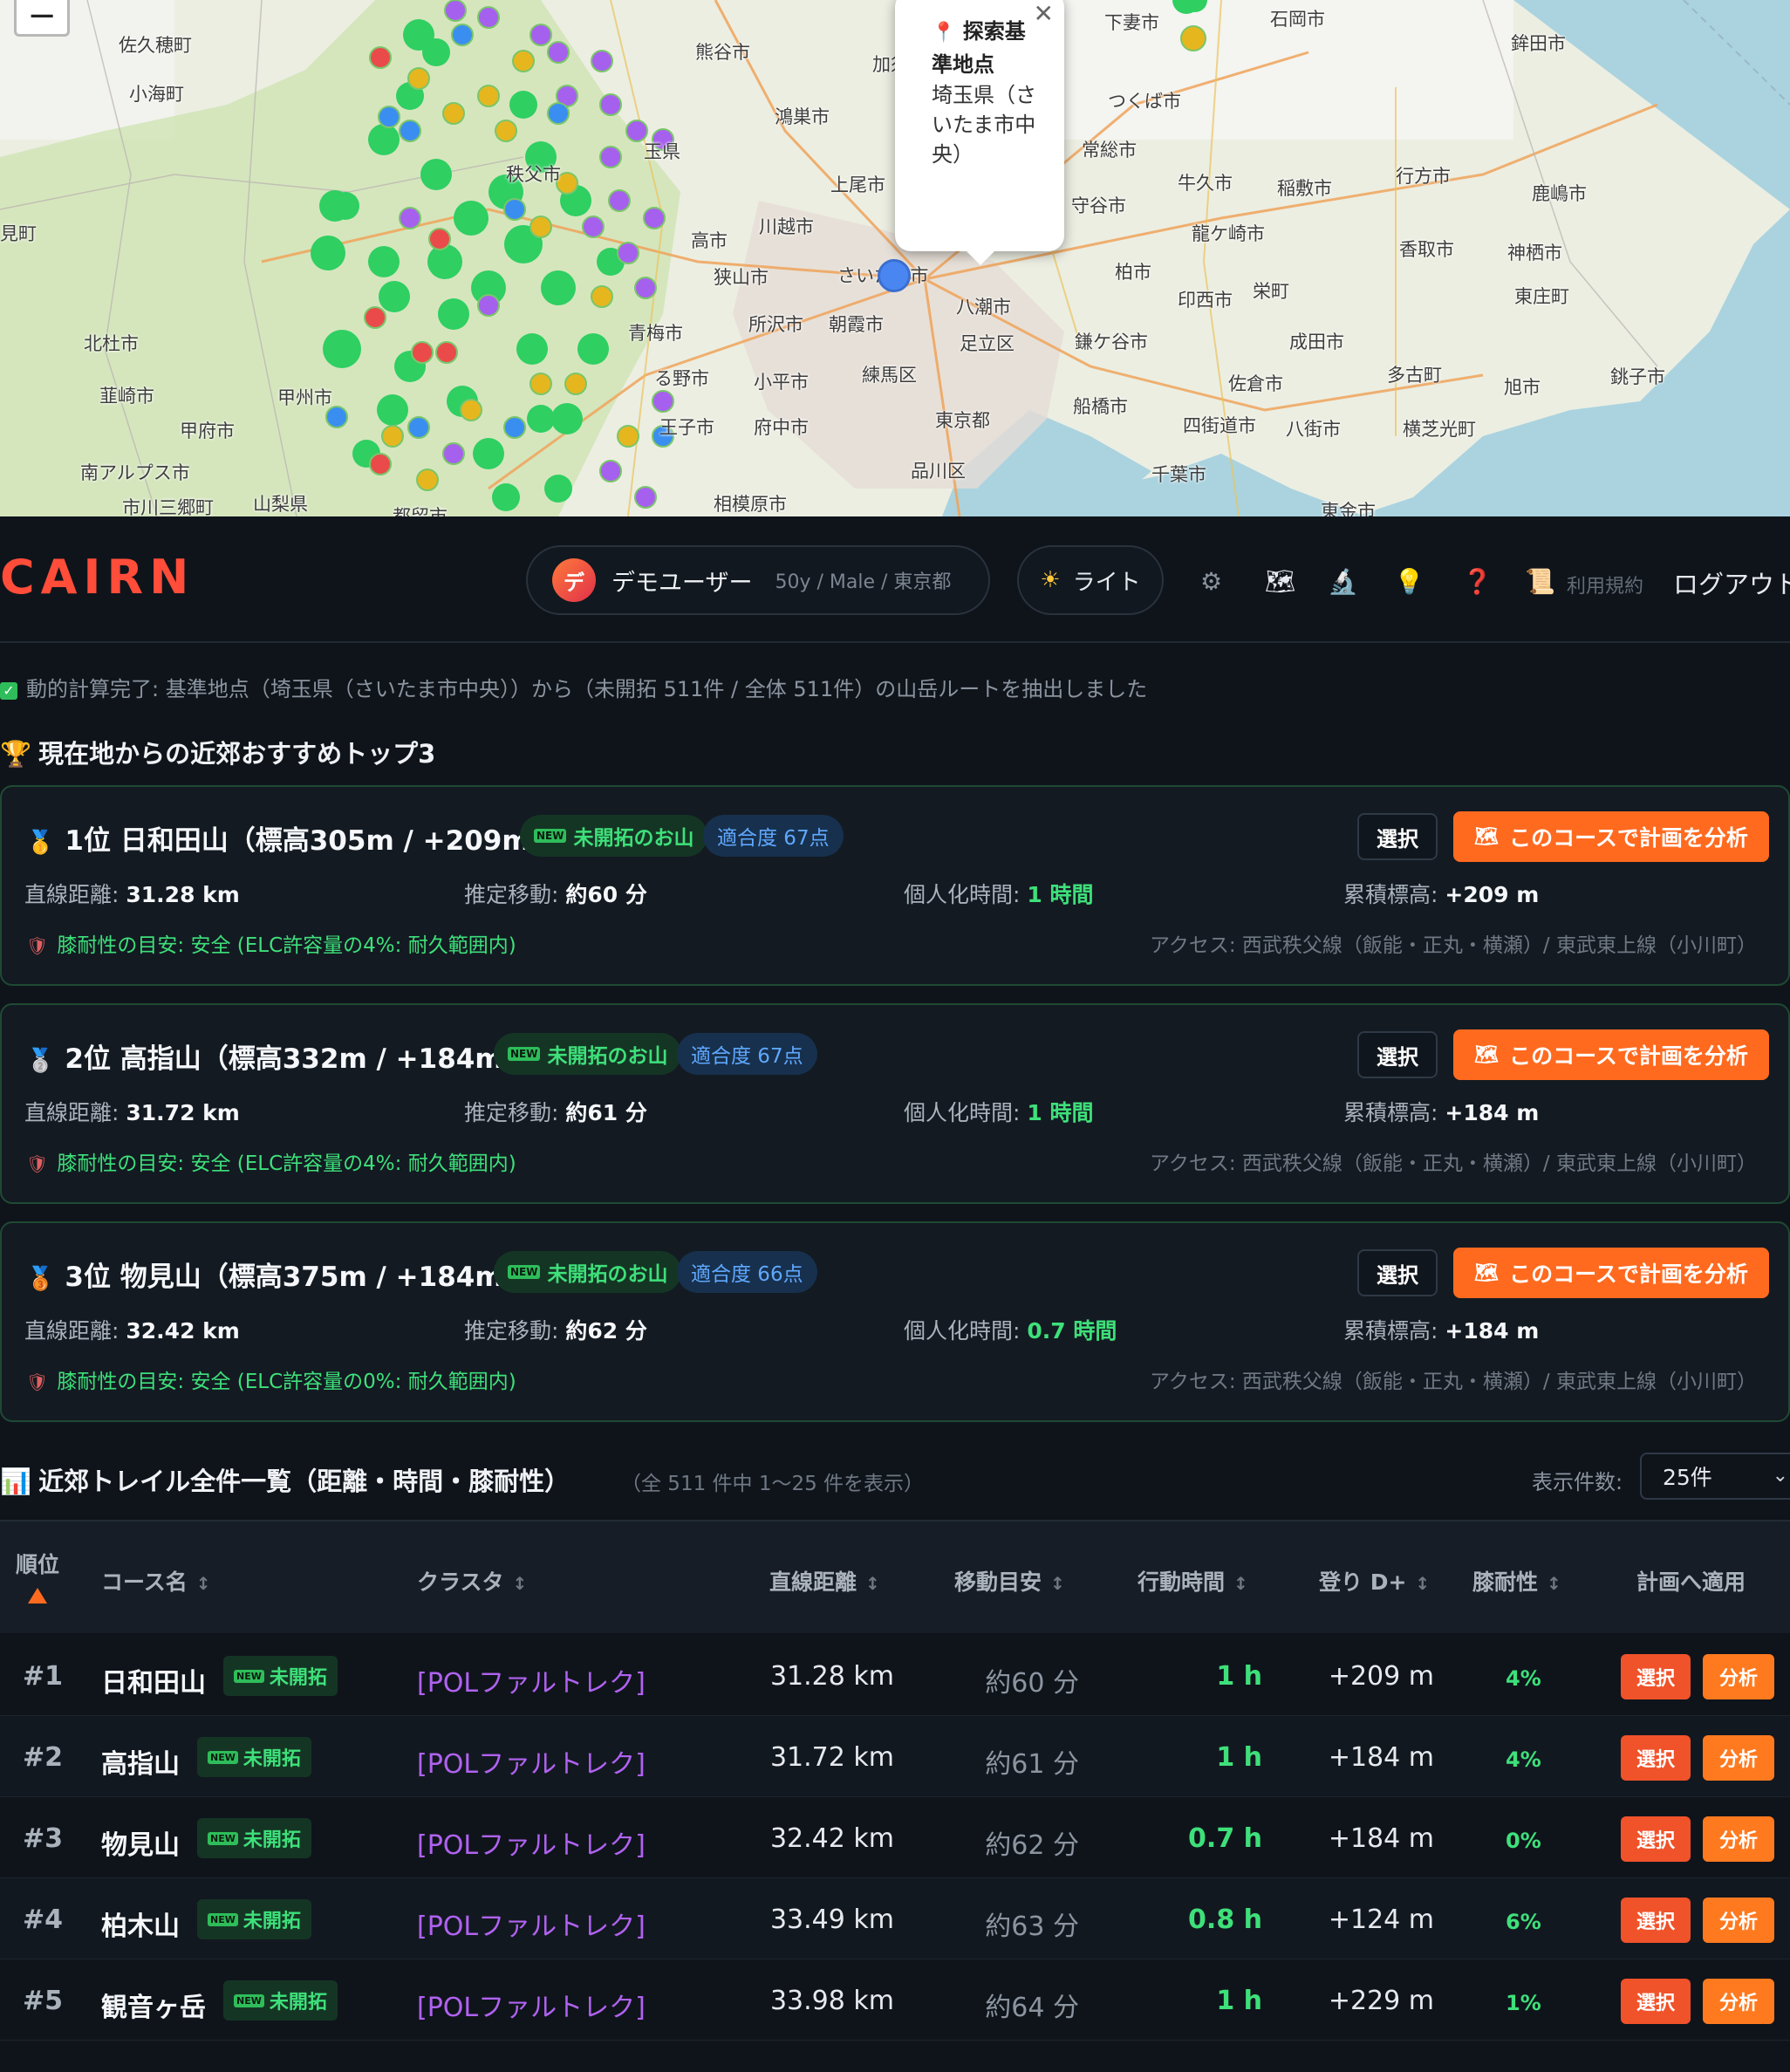 Image resolution: width=1790 pixels, height=2072 pixels. What do you see at coordinates (1098, 206) in the screenshot?
I see `map-place-label: 守谷市` at bounding box center [1098, 206].